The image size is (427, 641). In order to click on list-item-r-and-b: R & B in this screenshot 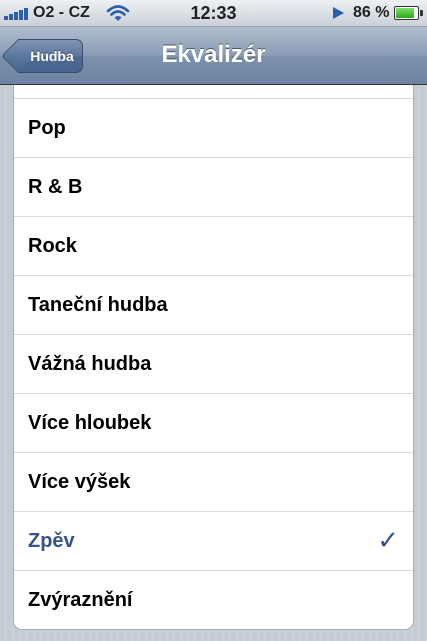, I will do `click(213, 187)`.